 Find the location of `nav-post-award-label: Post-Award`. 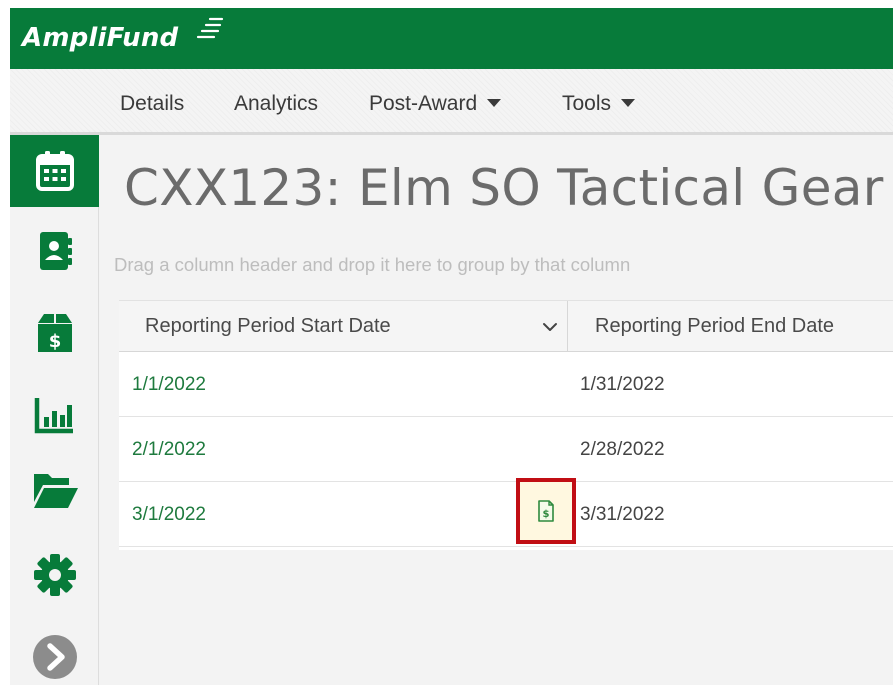

nav-post-award-label: Post-Award is located at coordinates (423, 103).